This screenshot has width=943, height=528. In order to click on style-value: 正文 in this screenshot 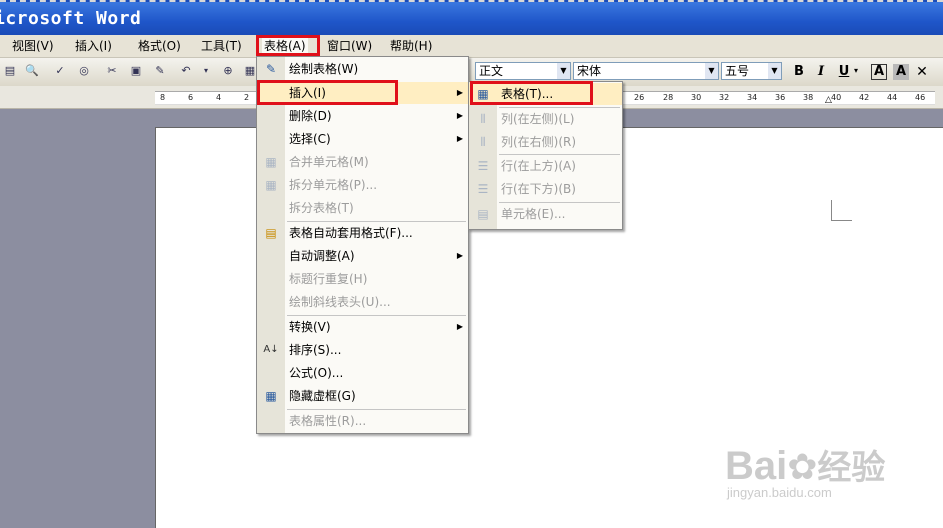, I will do `click(491, 71)`.